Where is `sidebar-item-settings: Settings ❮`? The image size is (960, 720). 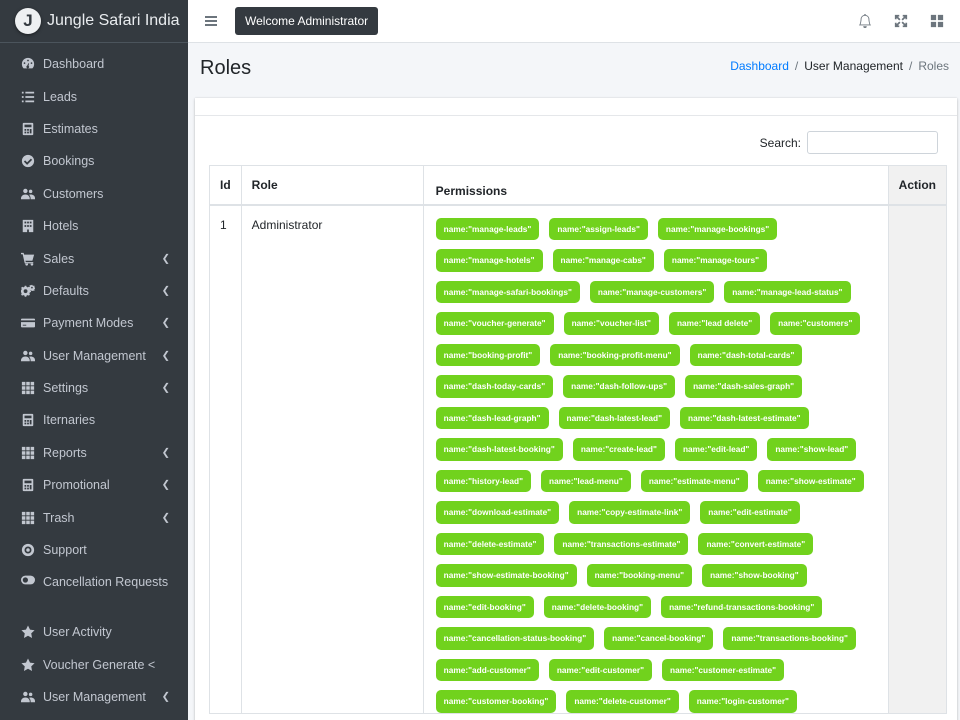
sidebar-item-settings: Settings ❮ is located at coordinates (94, 388).